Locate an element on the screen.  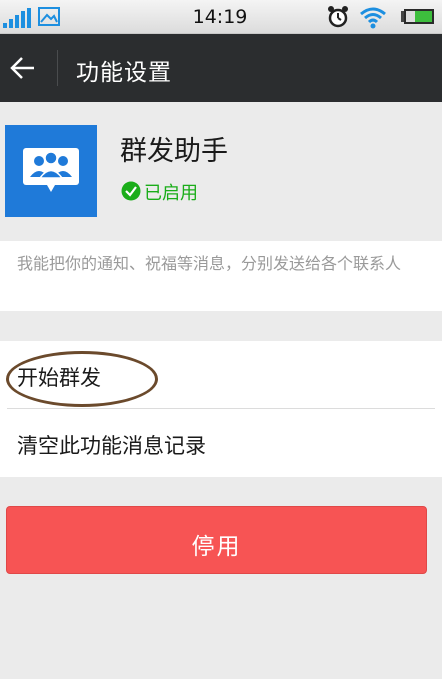
wifi-icon is located at coordinates (373, 18).